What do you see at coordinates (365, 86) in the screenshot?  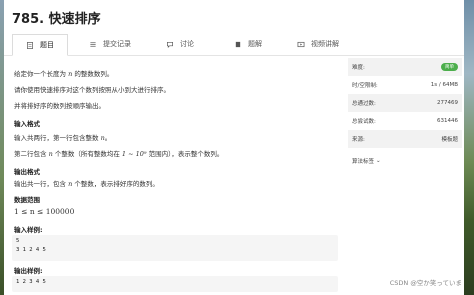 I see `info-label: 时/空限制:` at bounding box center [365, 86].